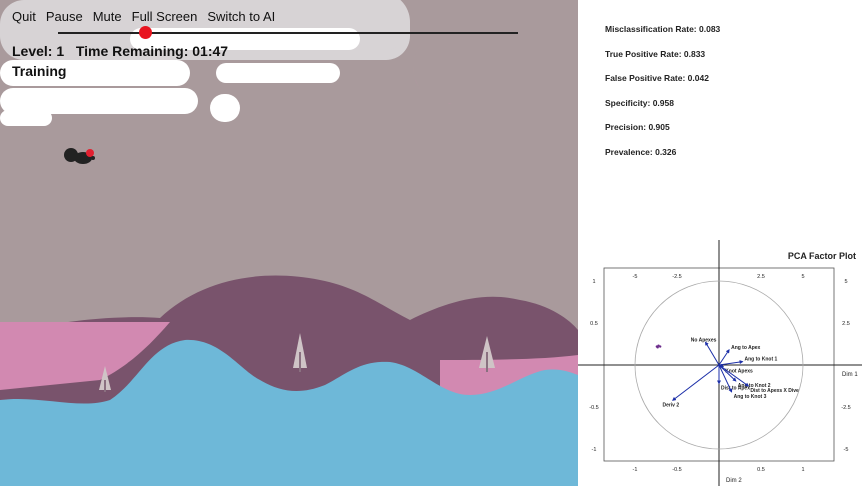  I want to click on speed-slider-track, so click(288, 33).